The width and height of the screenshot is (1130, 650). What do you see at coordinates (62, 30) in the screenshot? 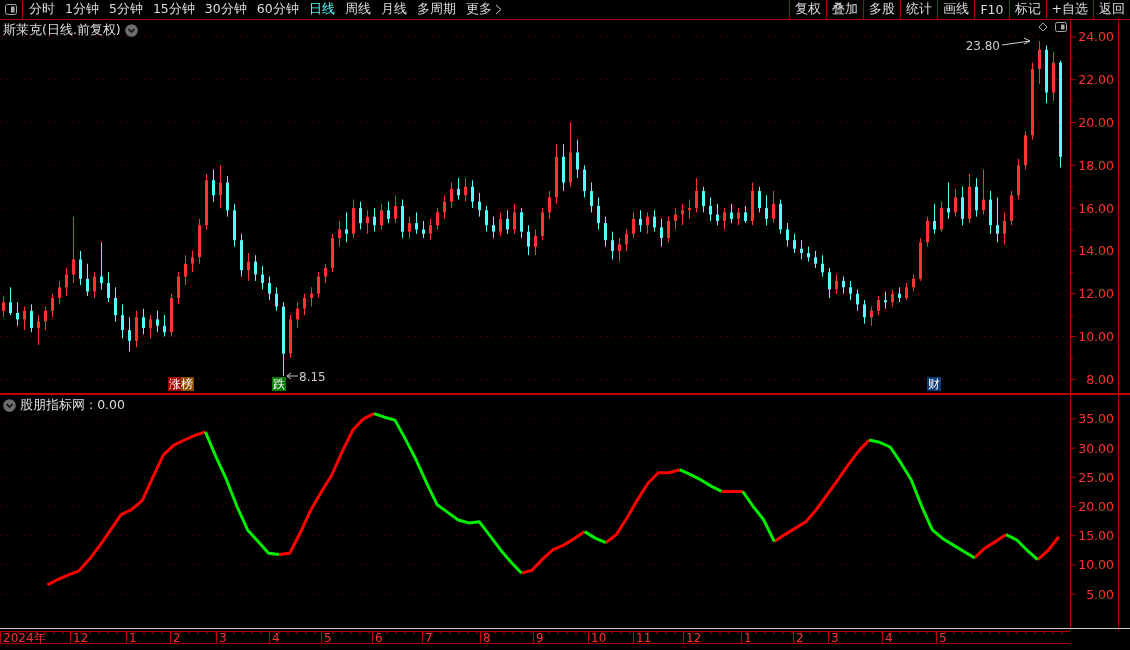
I see `chart-title: 斯莱克(日线.前复权)` at bounding box center [62, 30].